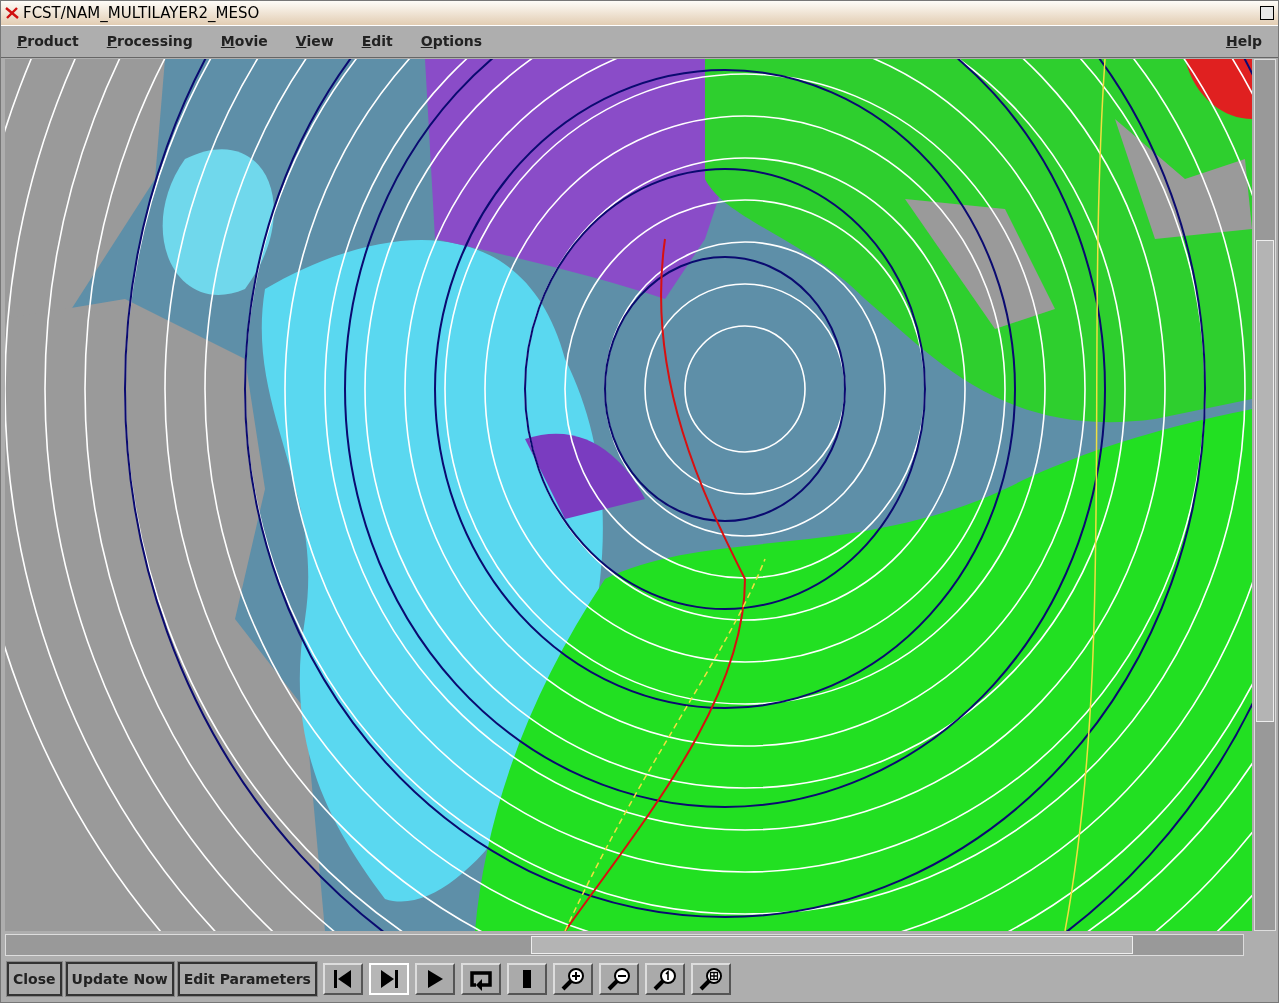  Describe the element at coordinates (1267, 12) in the screenshot. I see `maximize-button` at that location.